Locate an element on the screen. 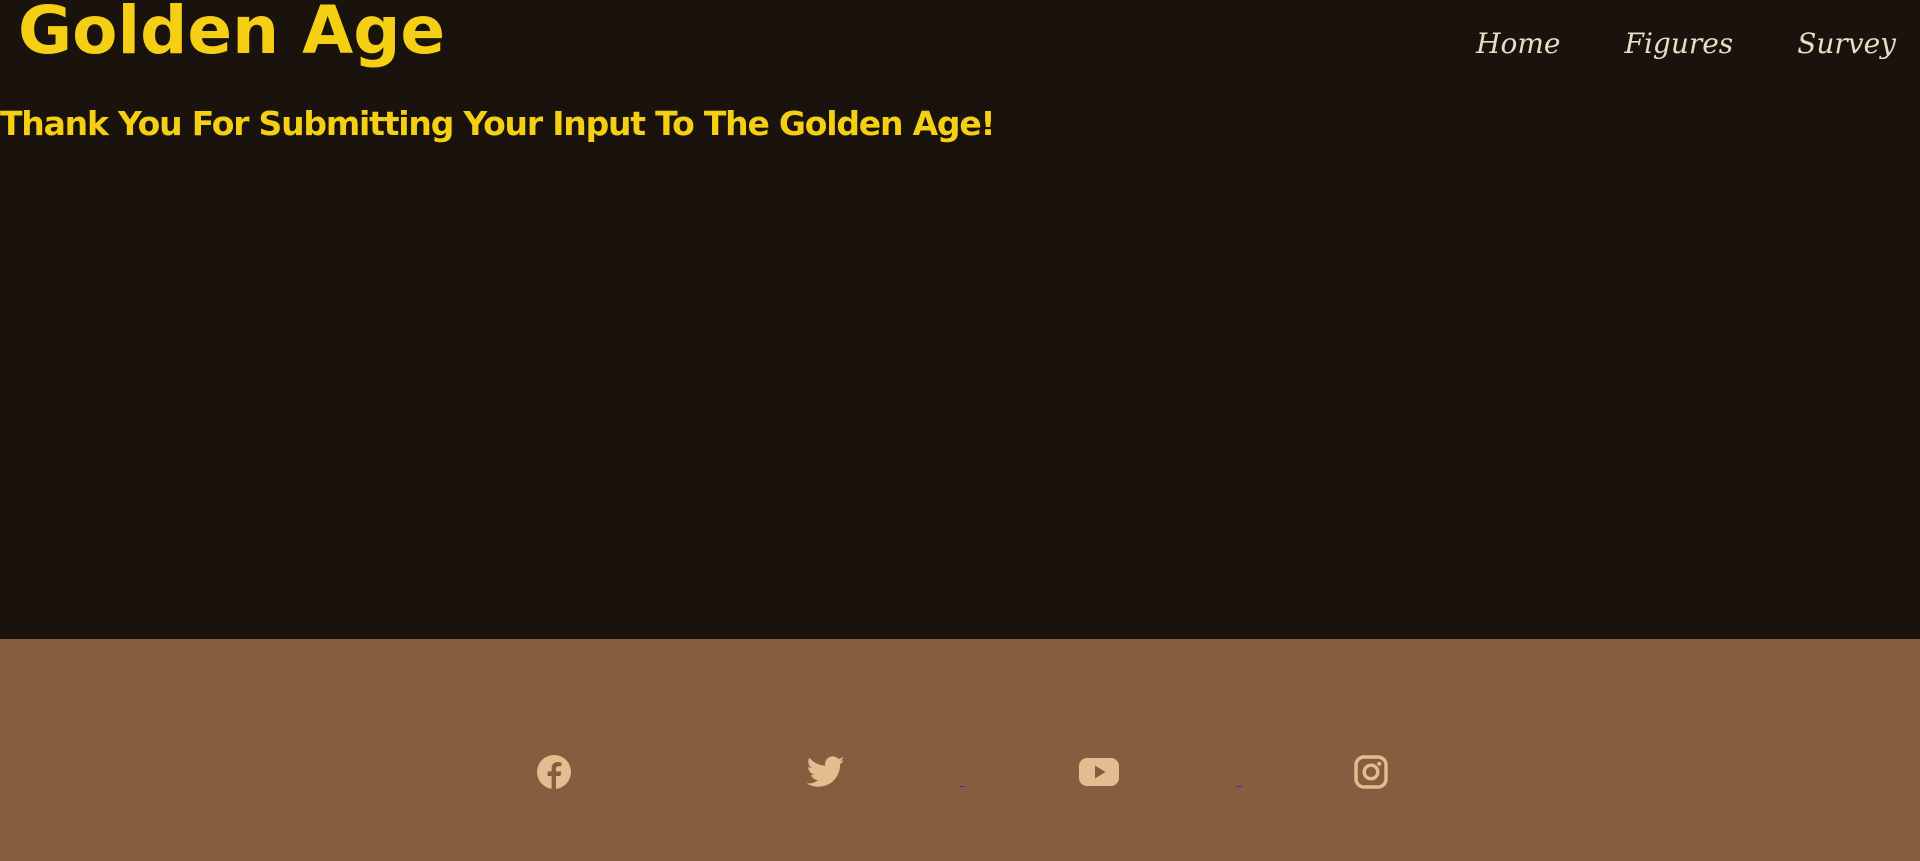 The height and width of the screenshot is (861, 1920). main-nav: Home Figures Survey is located at coordinates (1686, 44).